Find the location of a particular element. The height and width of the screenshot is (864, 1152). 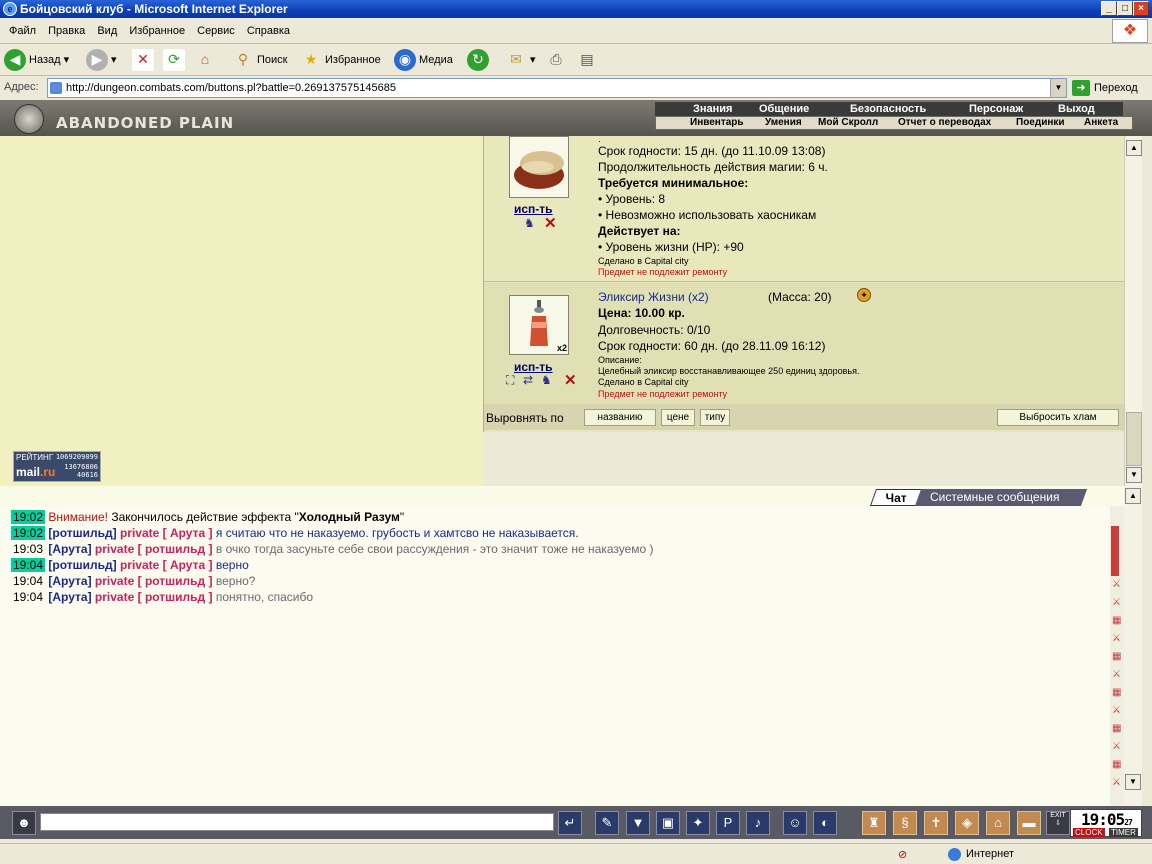

nav-my-scroll: Мой Скролл is located at coordinates (848, 123).